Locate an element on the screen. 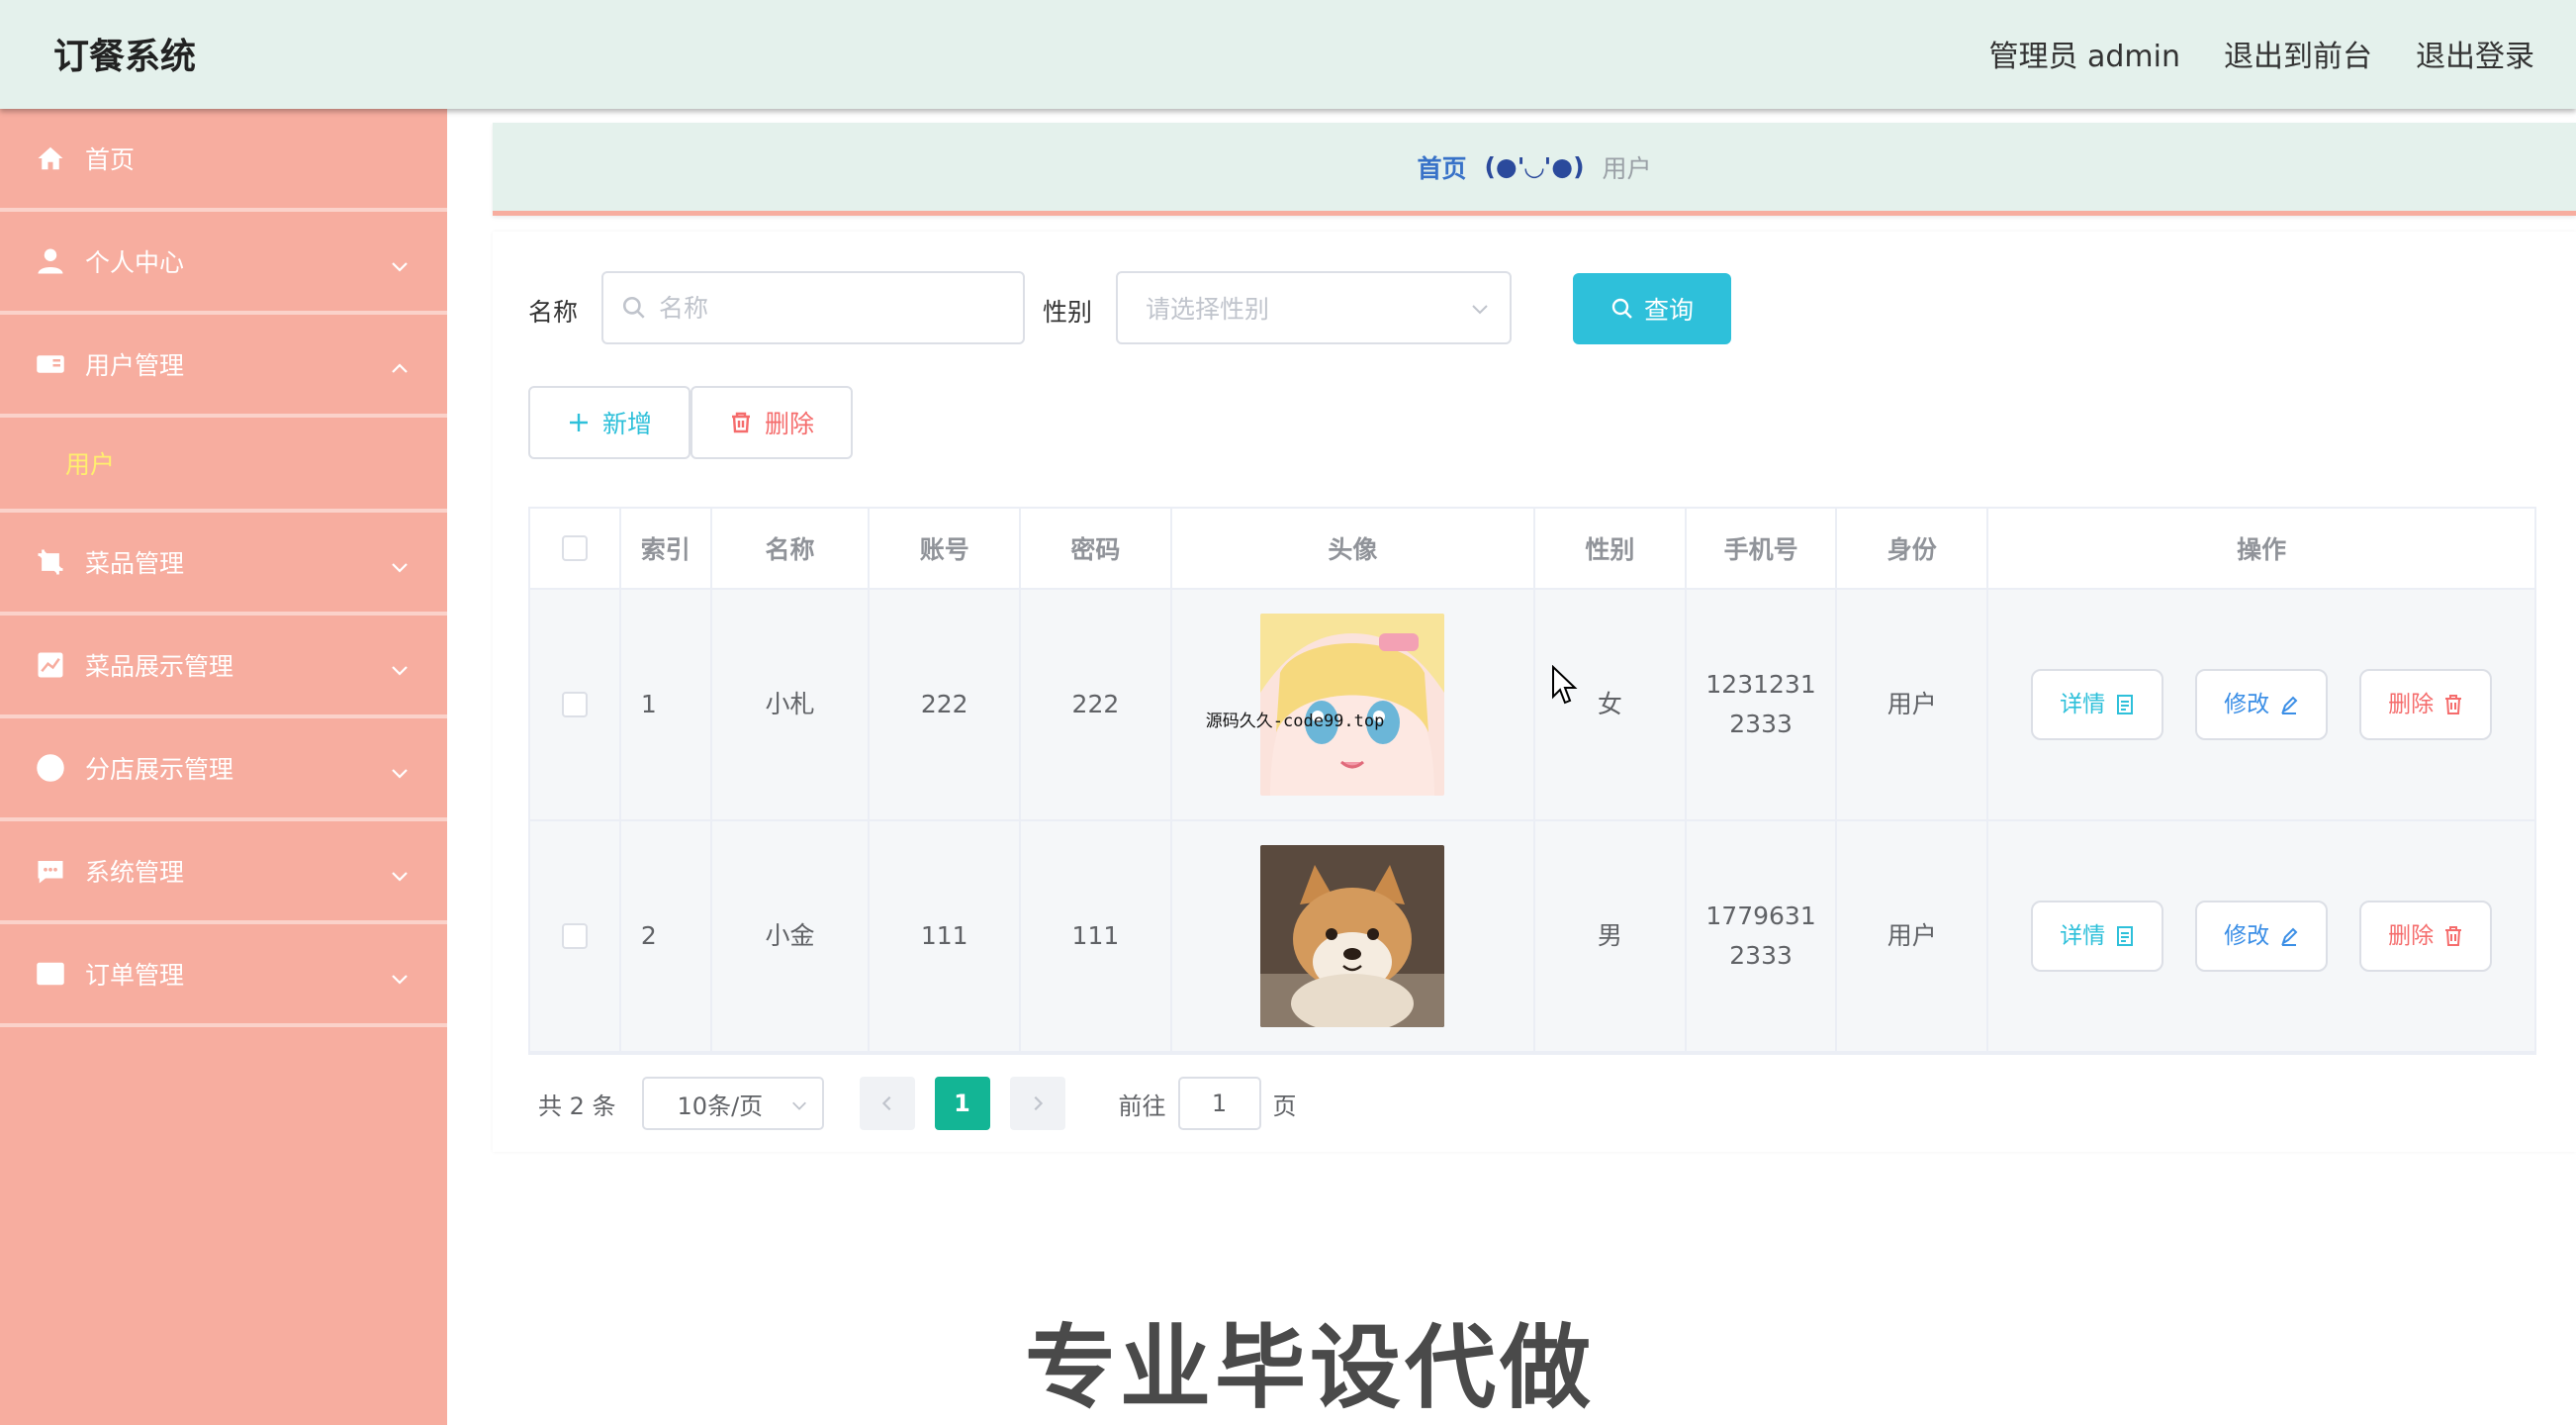 The image size is (2576, 1425). page-size-value: 10条/页 is located at coordinates (721, 1106).